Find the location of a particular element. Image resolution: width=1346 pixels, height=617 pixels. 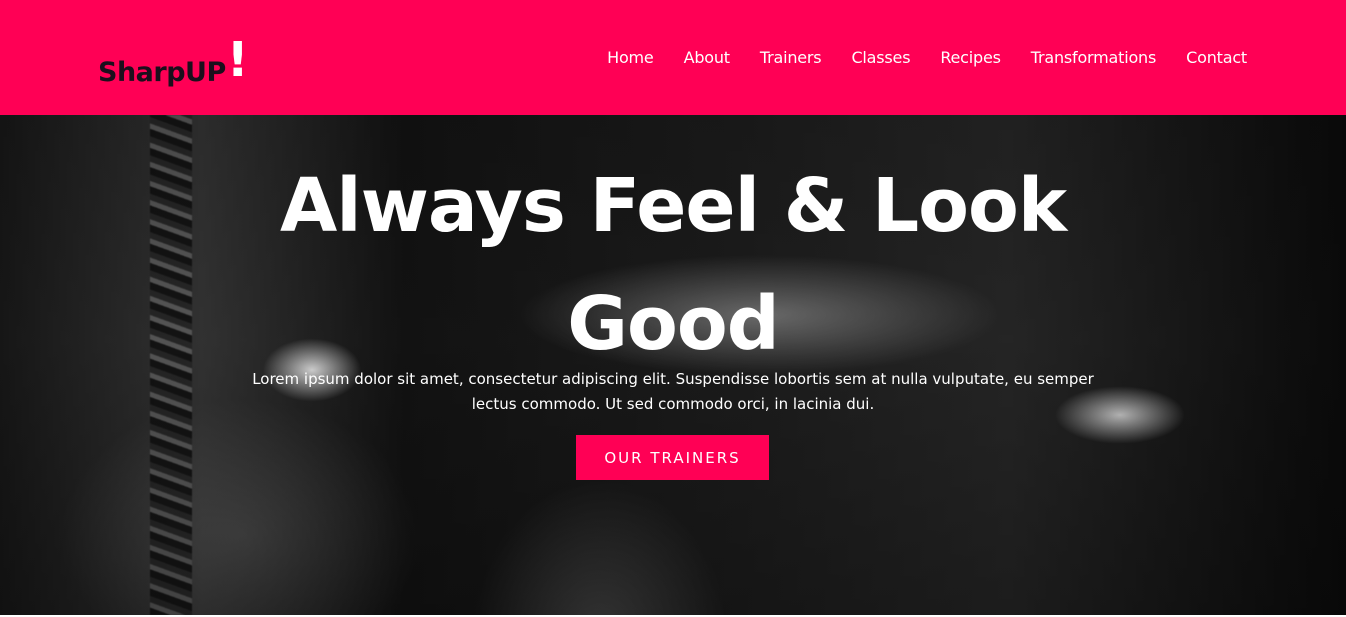

brand-logo: SharpUP ! is located at coordinates (173, 60).